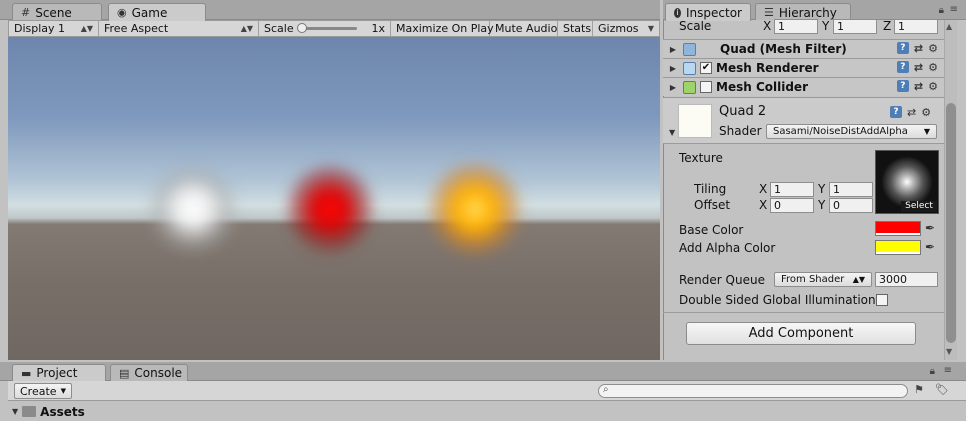 This screenshot has height=421, width=966. I want to click on mesh-renderer-icon, so click(689, 68).